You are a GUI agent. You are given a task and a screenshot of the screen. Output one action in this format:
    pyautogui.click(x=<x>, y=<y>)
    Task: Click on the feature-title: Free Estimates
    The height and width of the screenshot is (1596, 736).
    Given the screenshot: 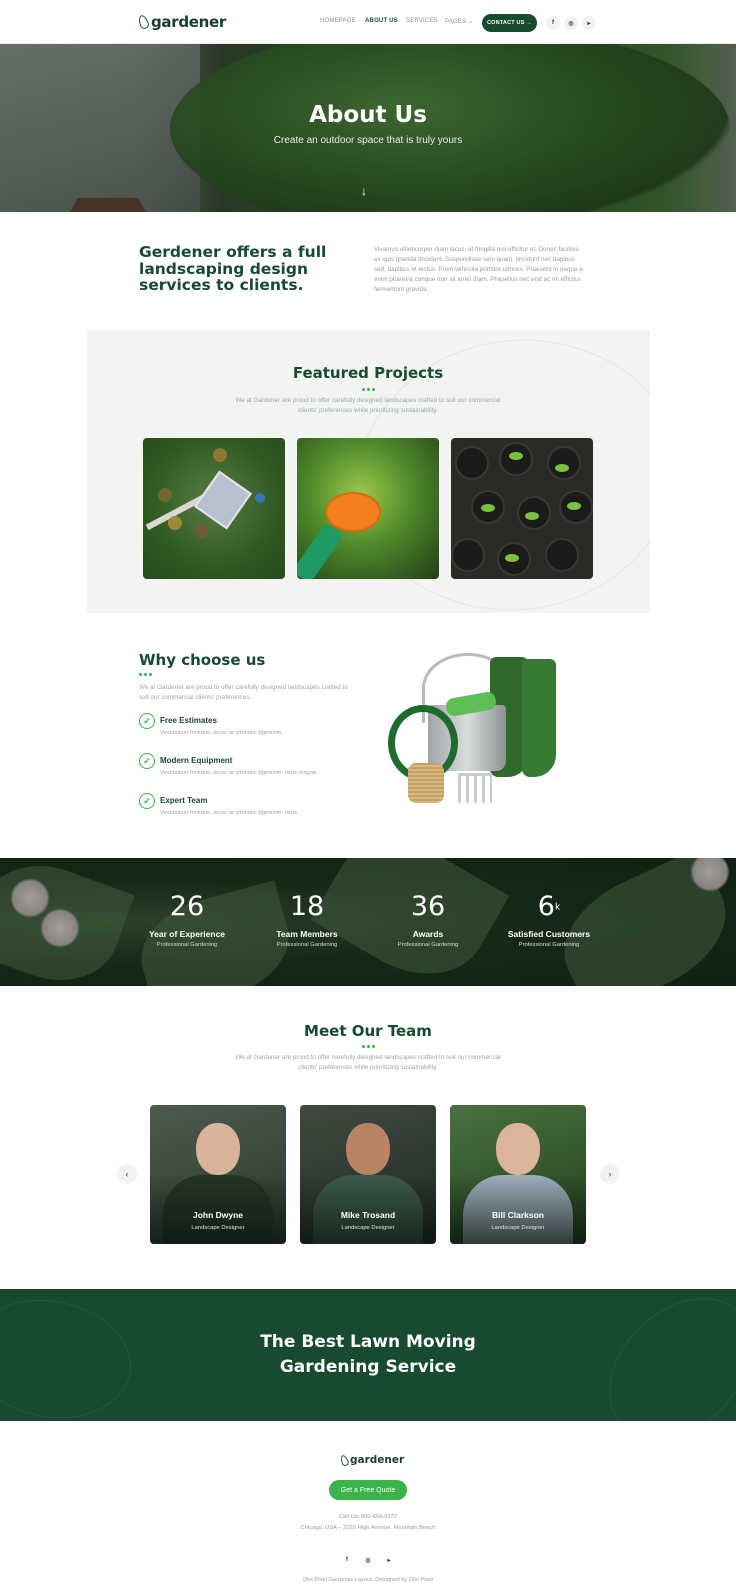 What is the action you would take?
    pyautogui.click(x=188, y=720)
    